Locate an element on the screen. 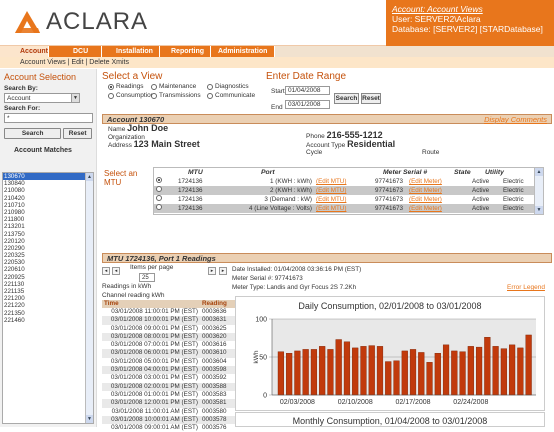  account-match-item: 221135 is located at coordinates (48, 291).